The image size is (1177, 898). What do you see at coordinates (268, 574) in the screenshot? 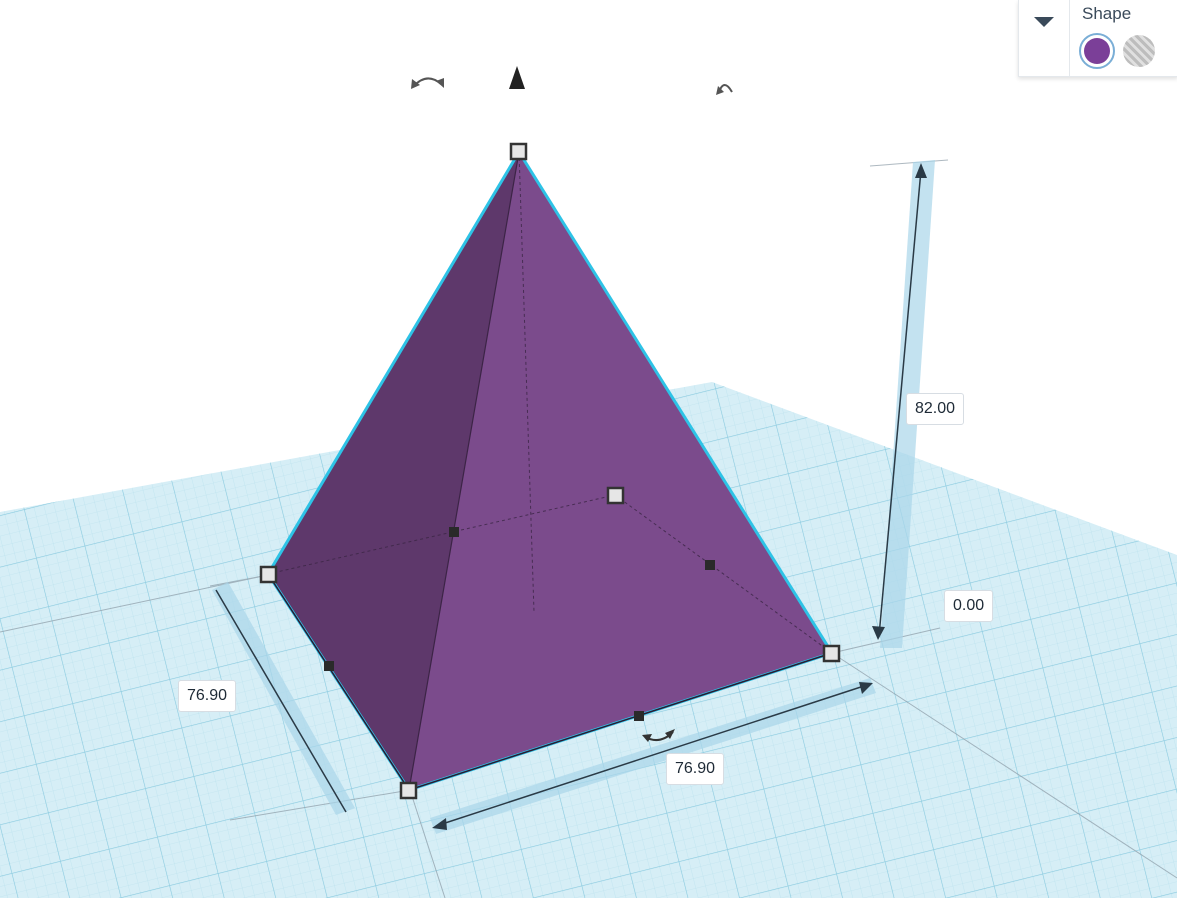
I see `corner-handle-left` at bounding box center [268, 574].